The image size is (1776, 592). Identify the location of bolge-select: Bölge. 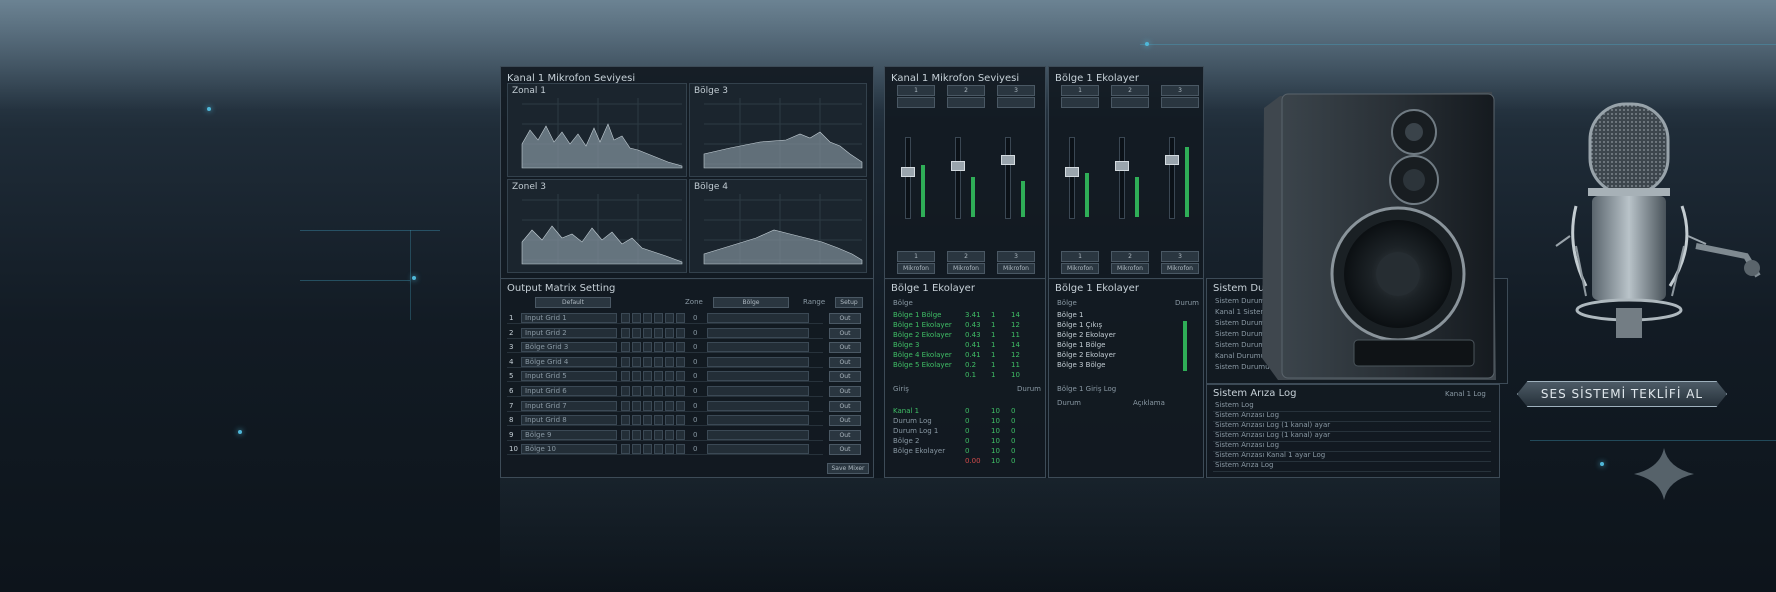
(751, 302).